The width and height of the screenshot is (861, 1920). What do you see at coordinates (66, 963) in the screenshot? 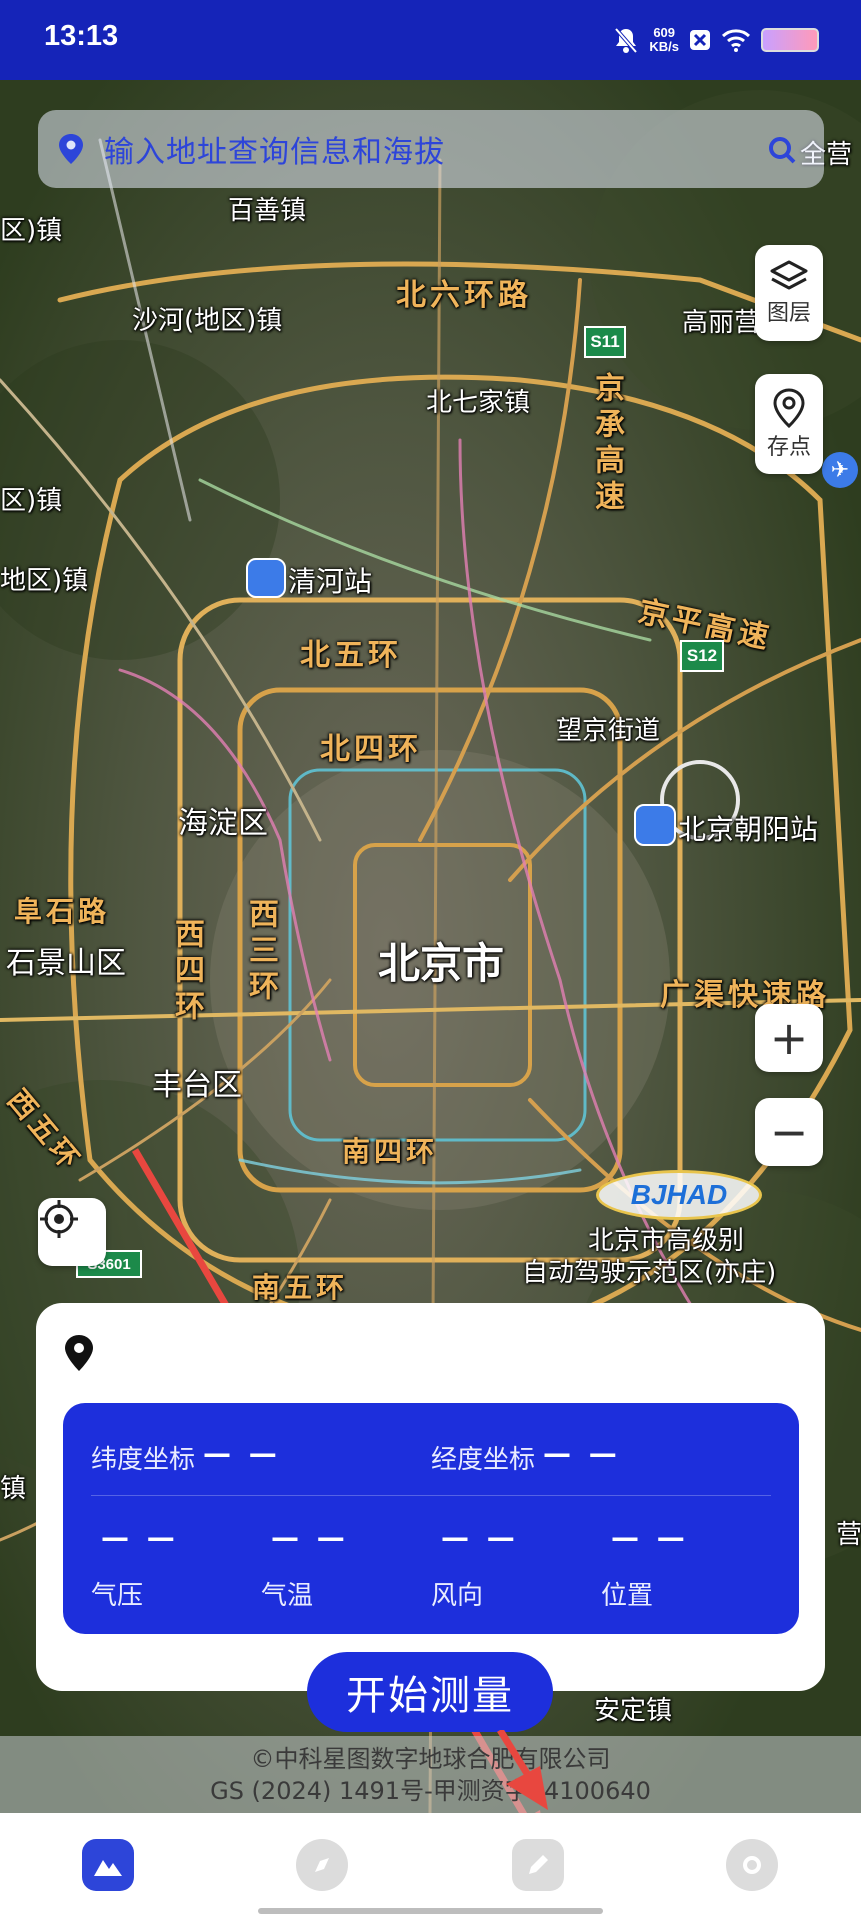
I see `map-label-shijingshan: 石景山区` at bounding box center [66, 963].